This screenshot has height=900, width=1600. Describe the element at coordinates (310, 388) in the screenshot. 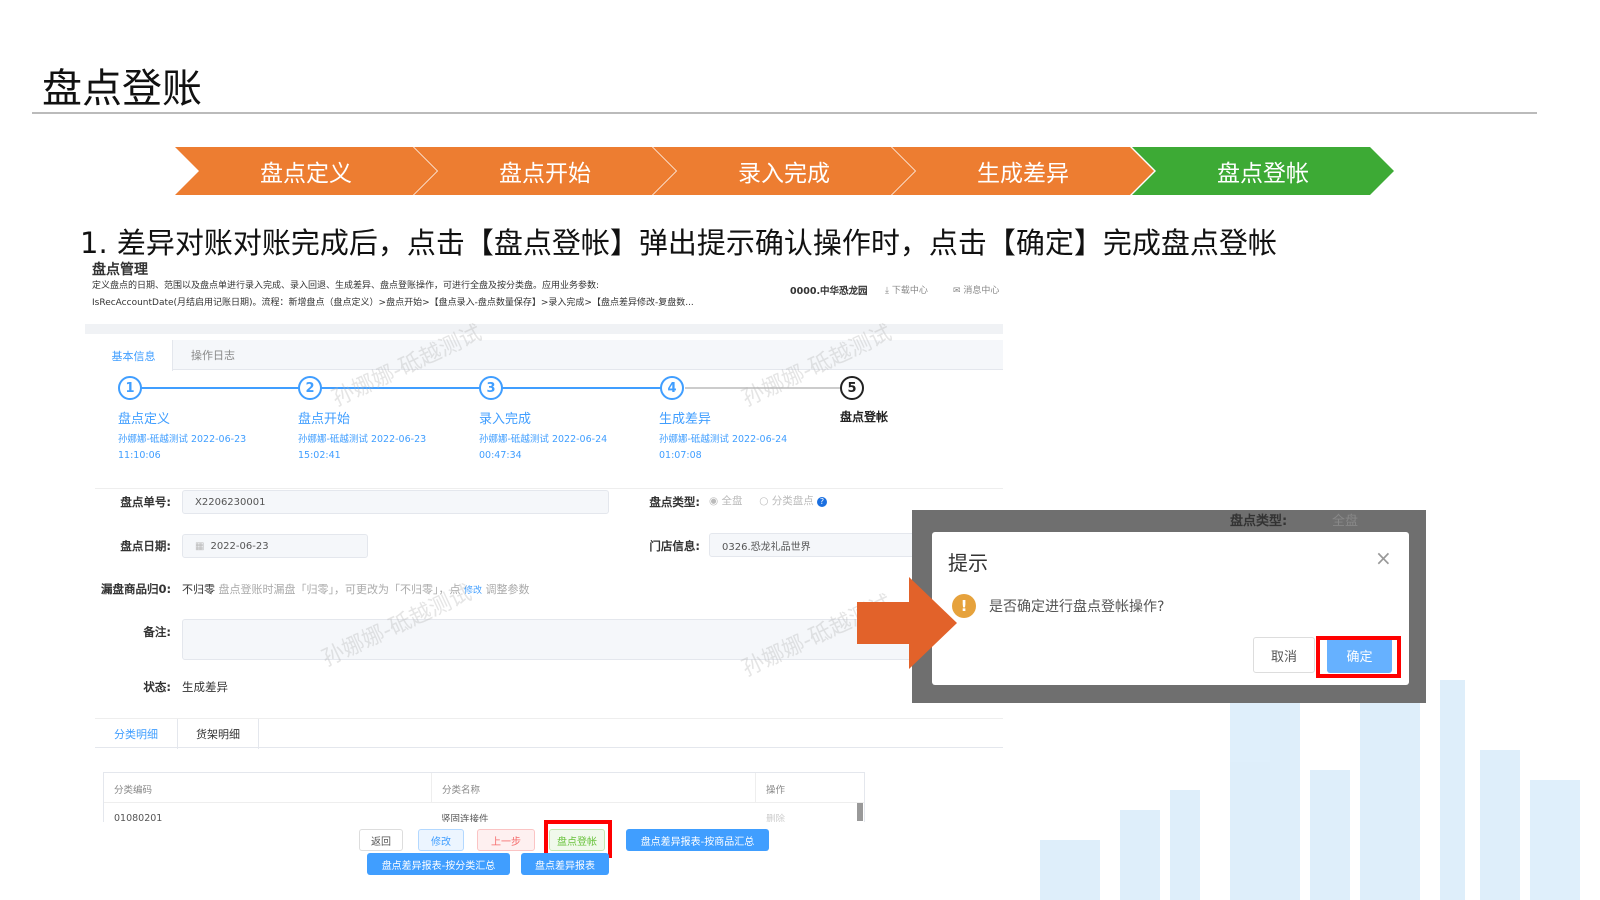

I see `step-circle-2: 2` at that location.